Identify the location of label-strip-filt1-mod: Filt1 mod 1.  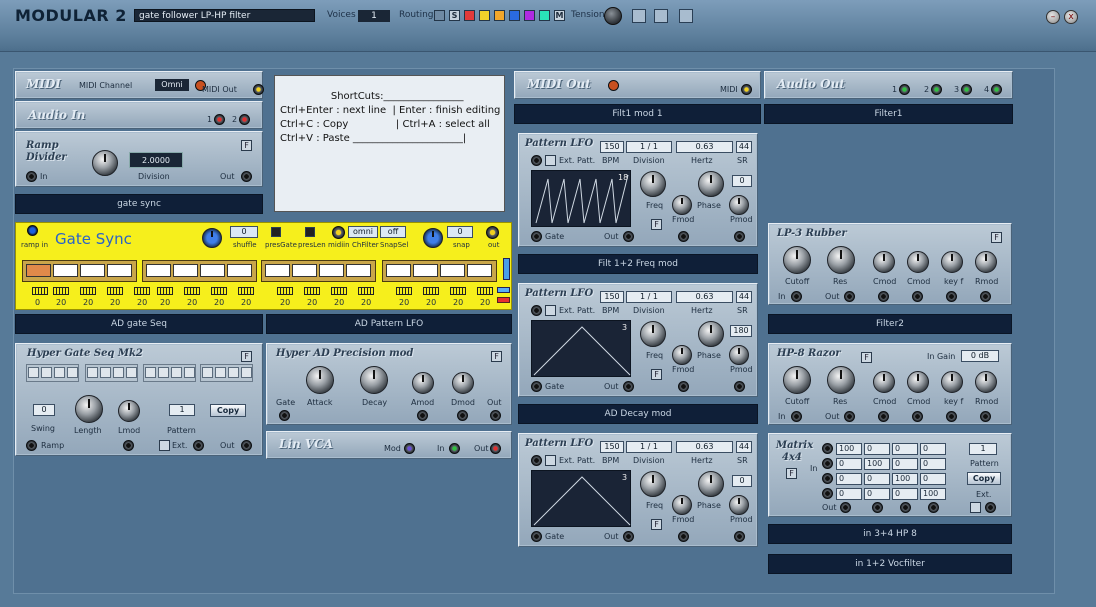
(637, 114).